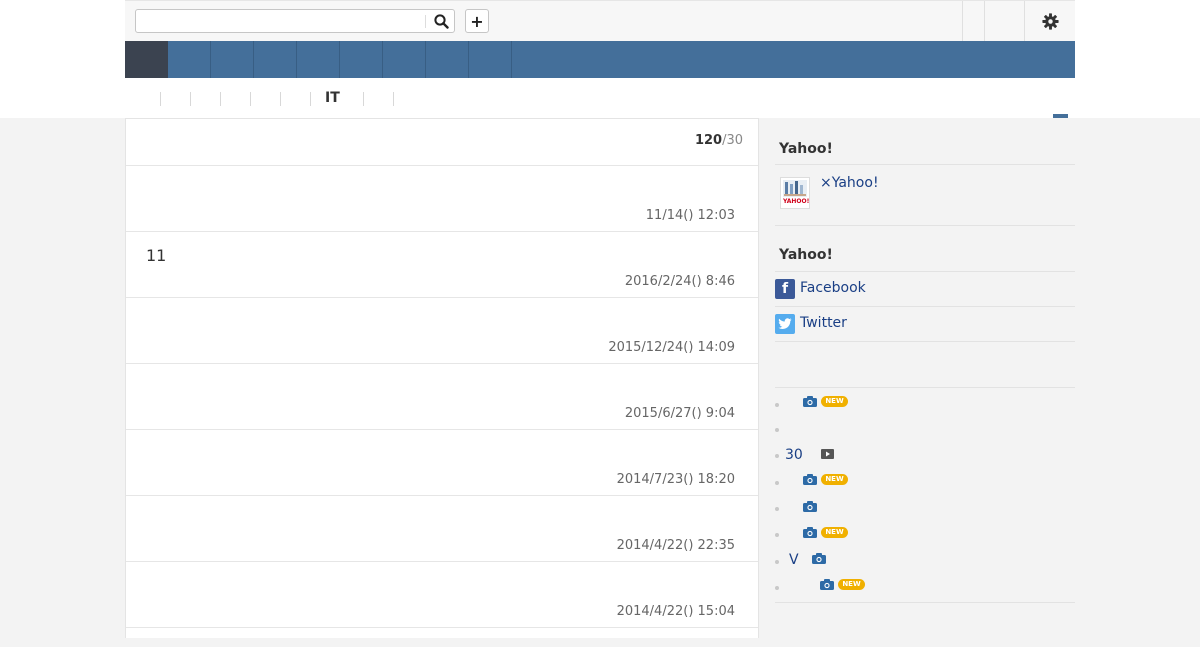 This screenshot has width=1200, height=647. What do you see at coordinates (785, 324) in the screenshot?
I see `twitter-icon` at bounding box center [785, 324].